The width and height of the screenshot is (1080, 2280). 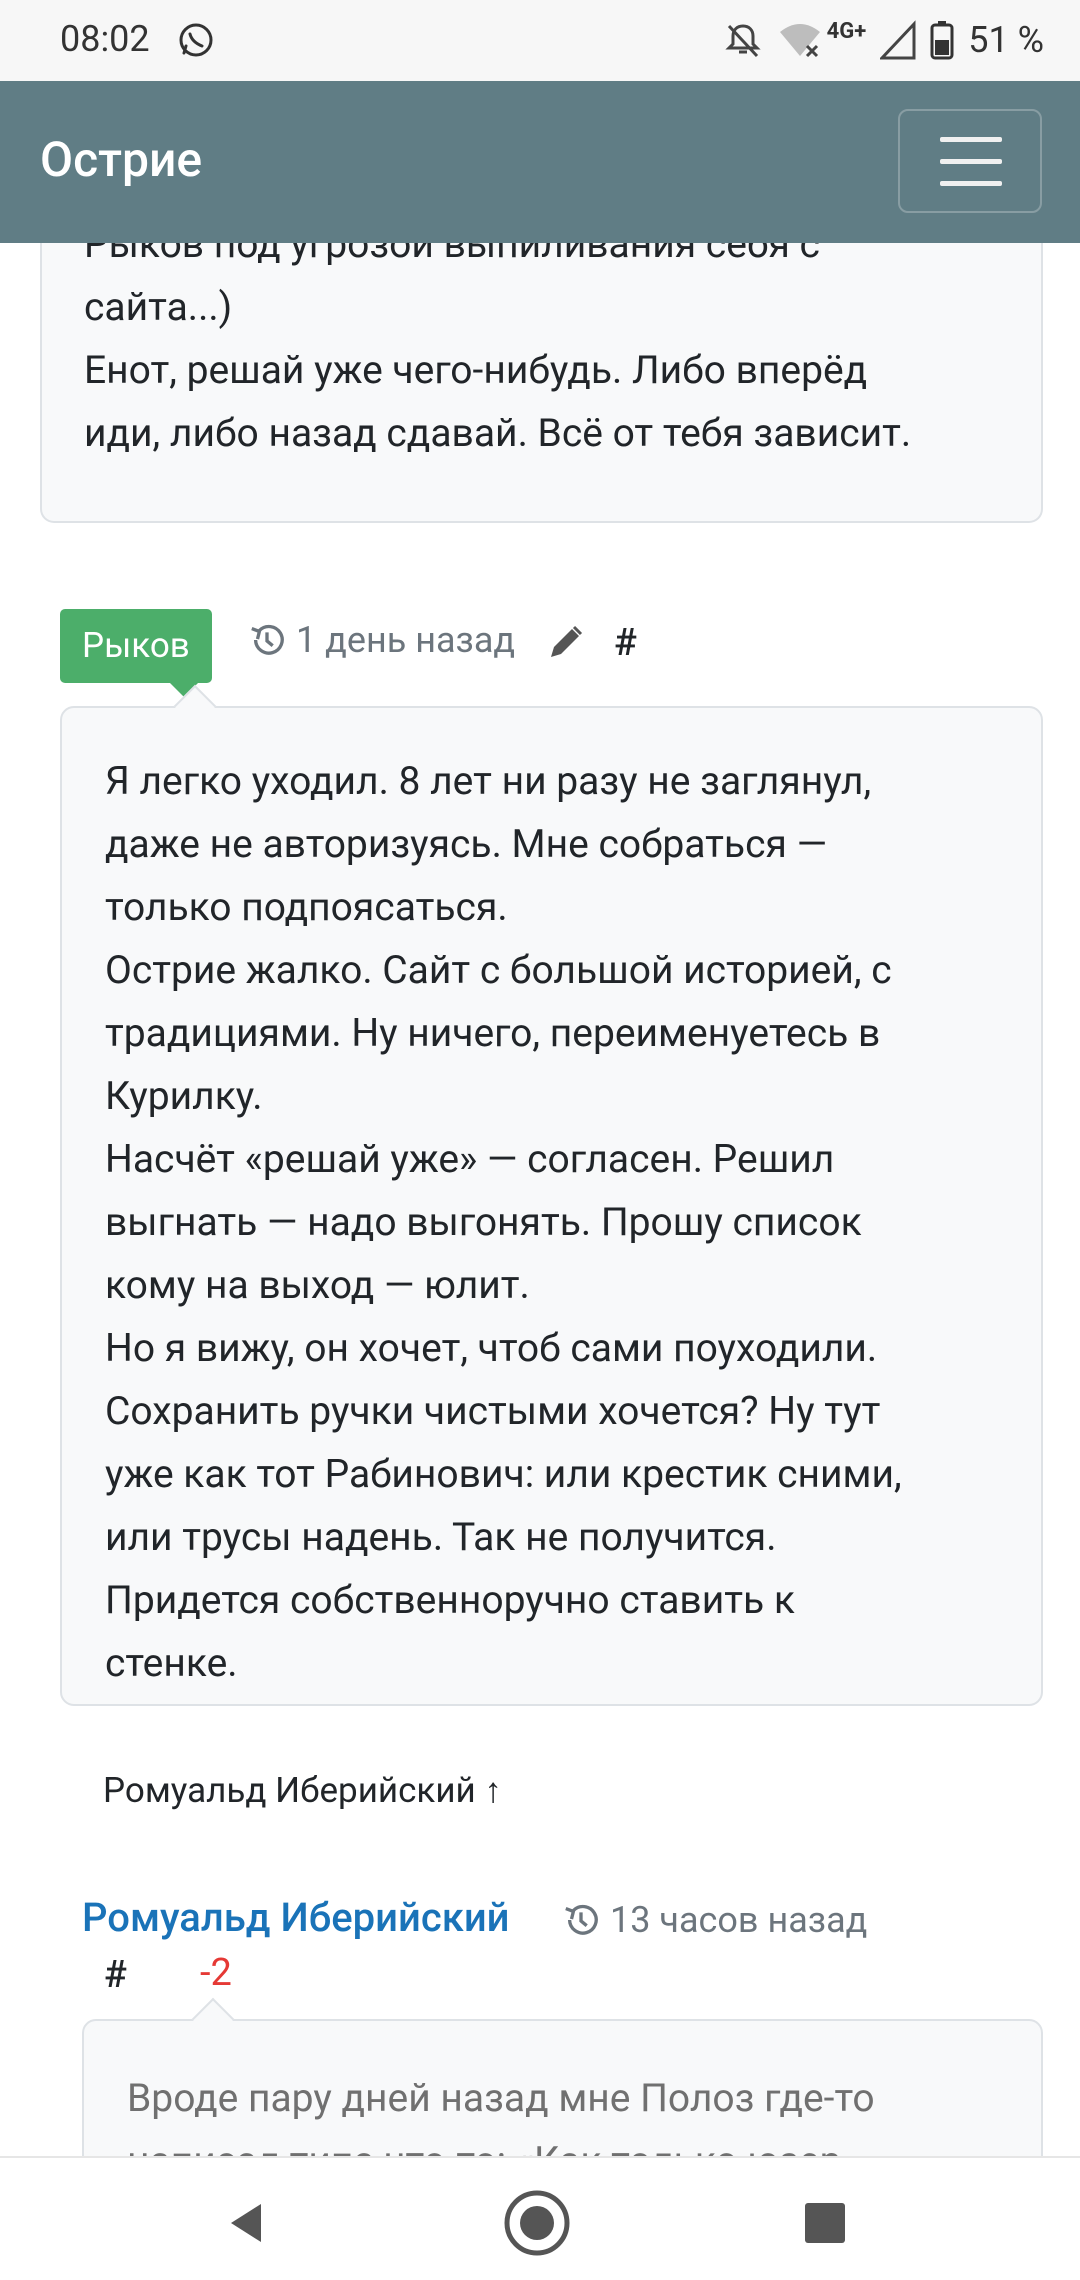 What do you see at coordinates (739, 1920) in the screenshot?
I see `next-comment-time-label: 13 часов назад` at bounding box center [739, 1920].